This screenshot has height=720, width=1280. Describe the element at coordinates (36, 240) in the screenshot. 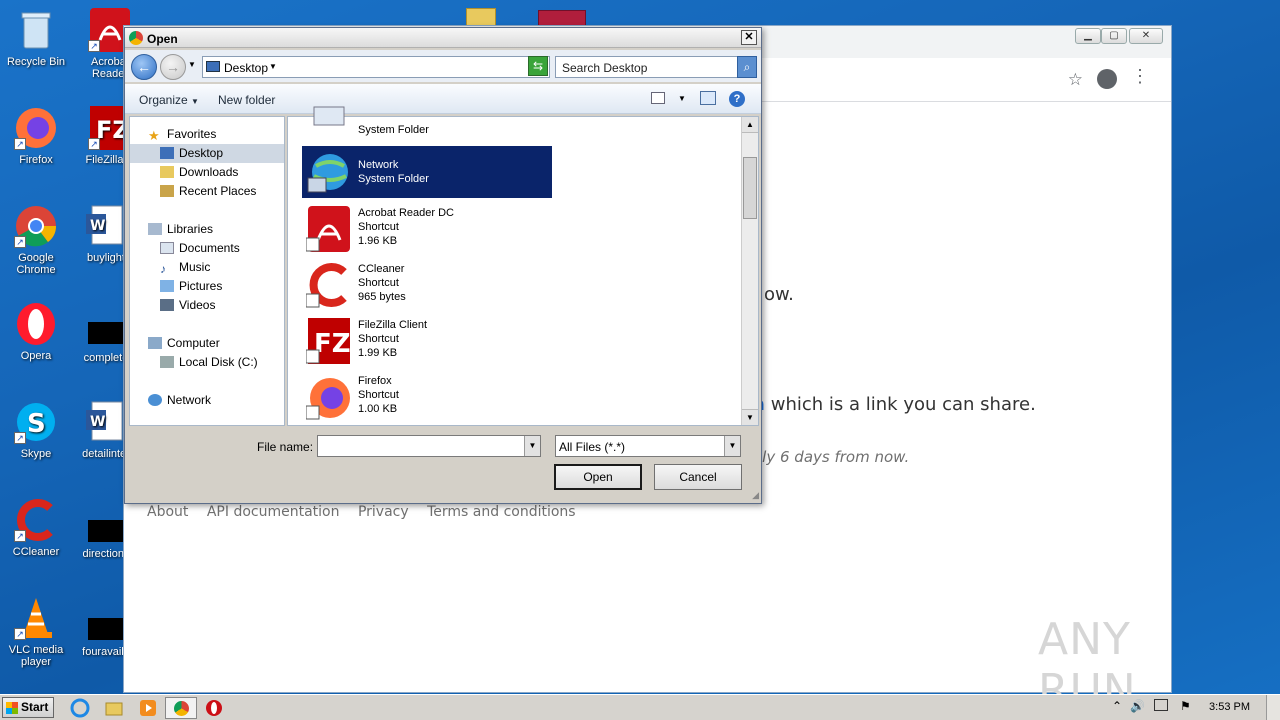

I see `desktop-icon-chrome: ↗ Google Chrome` at that location.